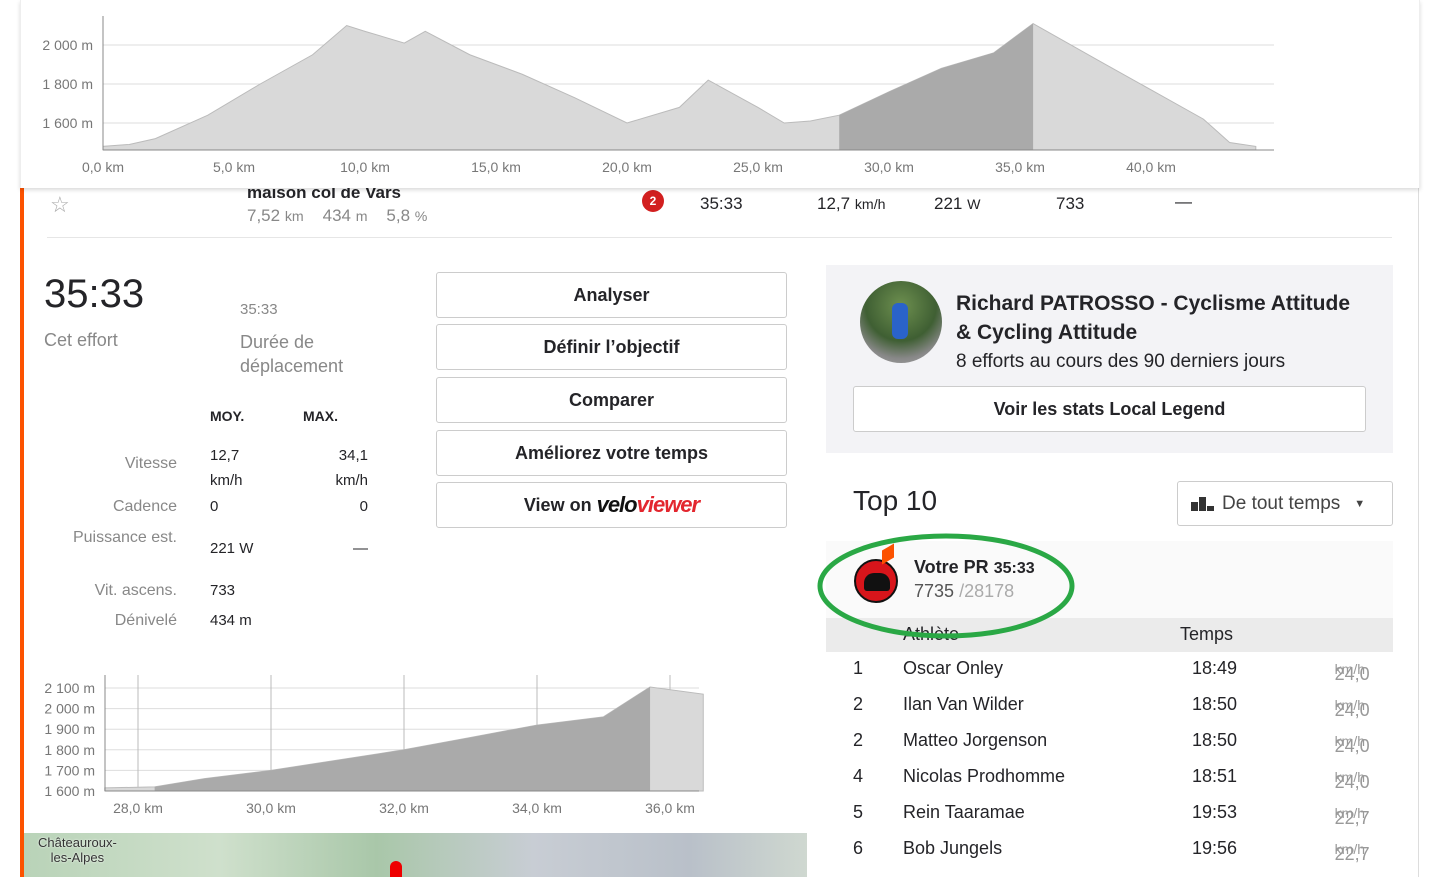 Image resolution: width=1433 pixels, height=877 pixels. What do you see at coordinates (963, 704) in the screenshot?
I see `athlete-name: Ilan Van Wilder` at bounding box center [963, 704].